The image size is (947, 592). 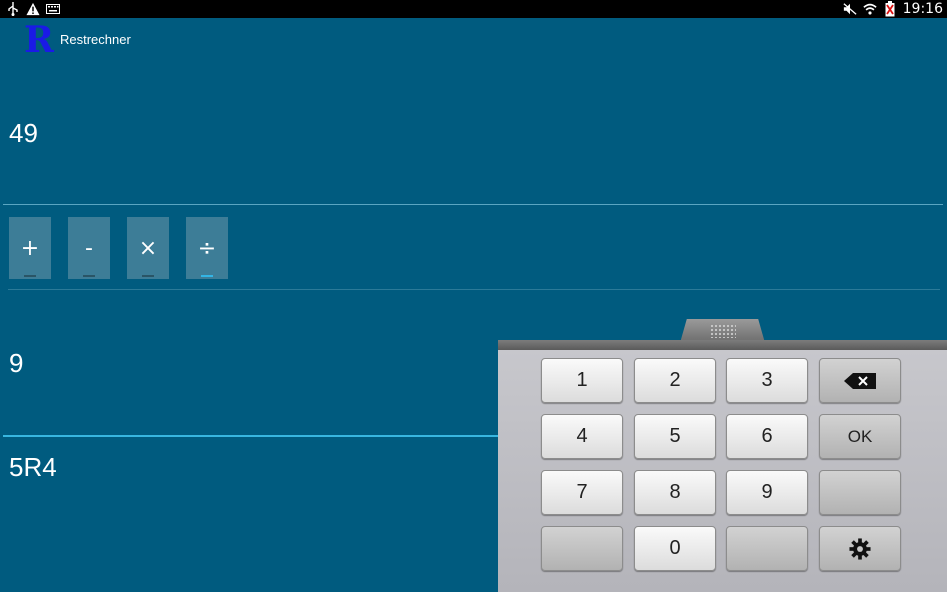 What do you see at coordinates (870, 9) in the screenshot?
I see `wifi-icon` at bounding box center [870, 9].